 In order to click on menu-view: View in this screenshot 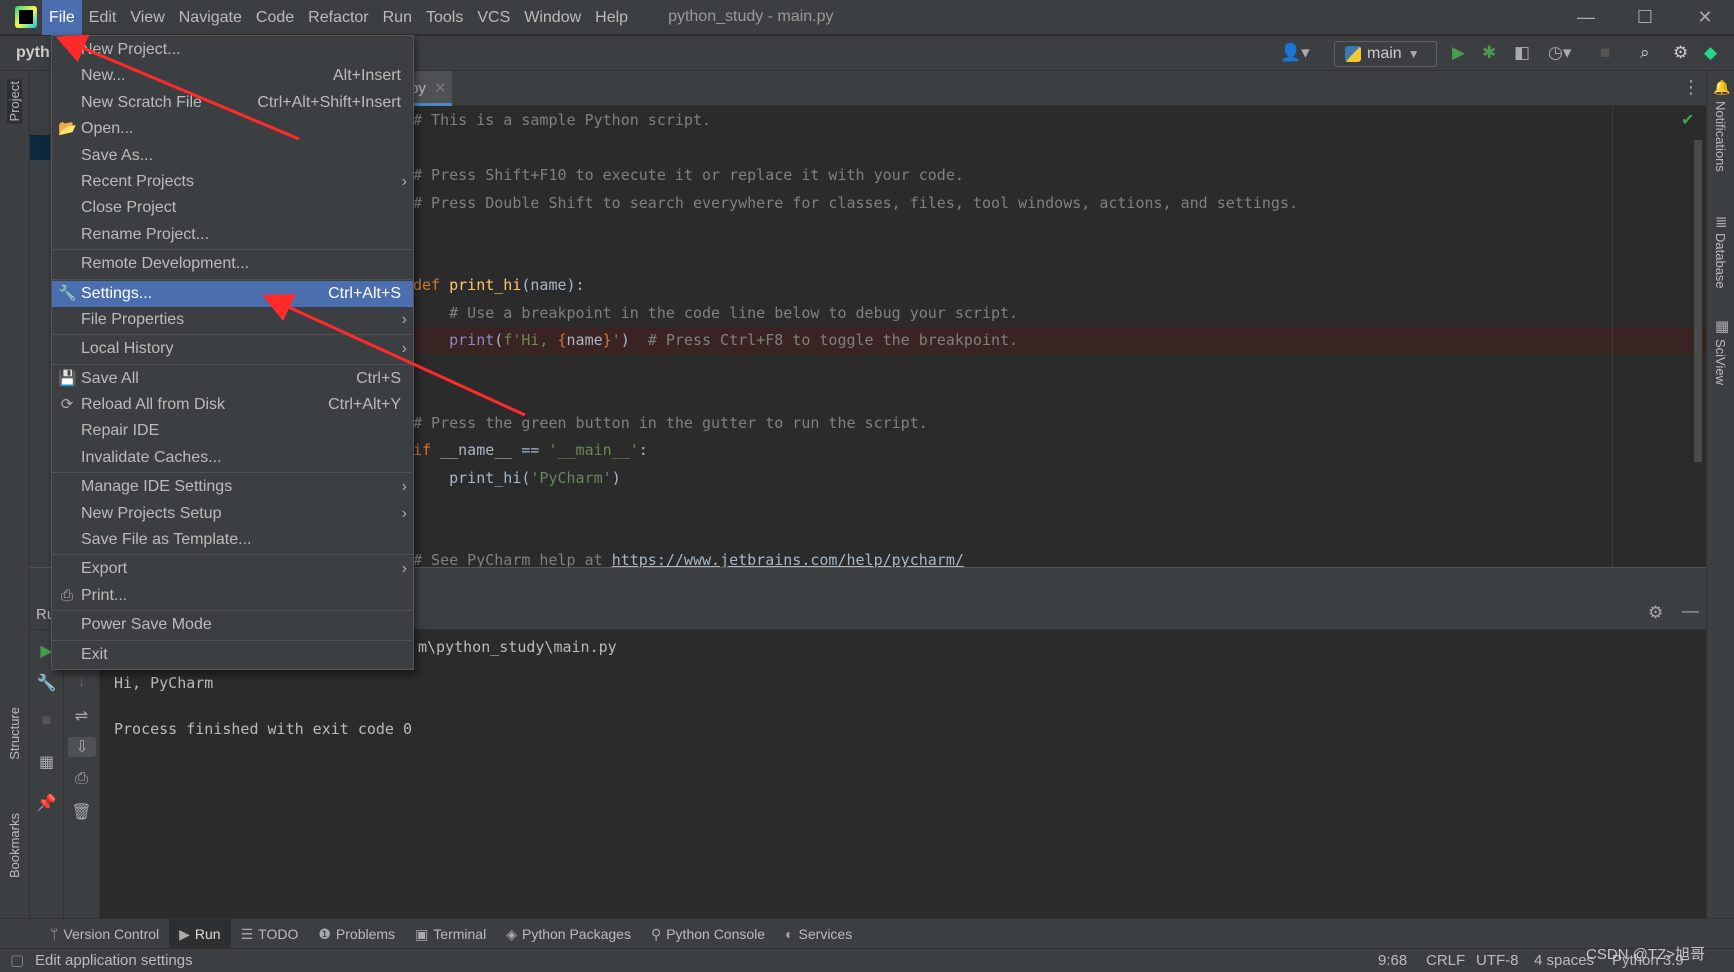, I will do `click(147, 17)`.